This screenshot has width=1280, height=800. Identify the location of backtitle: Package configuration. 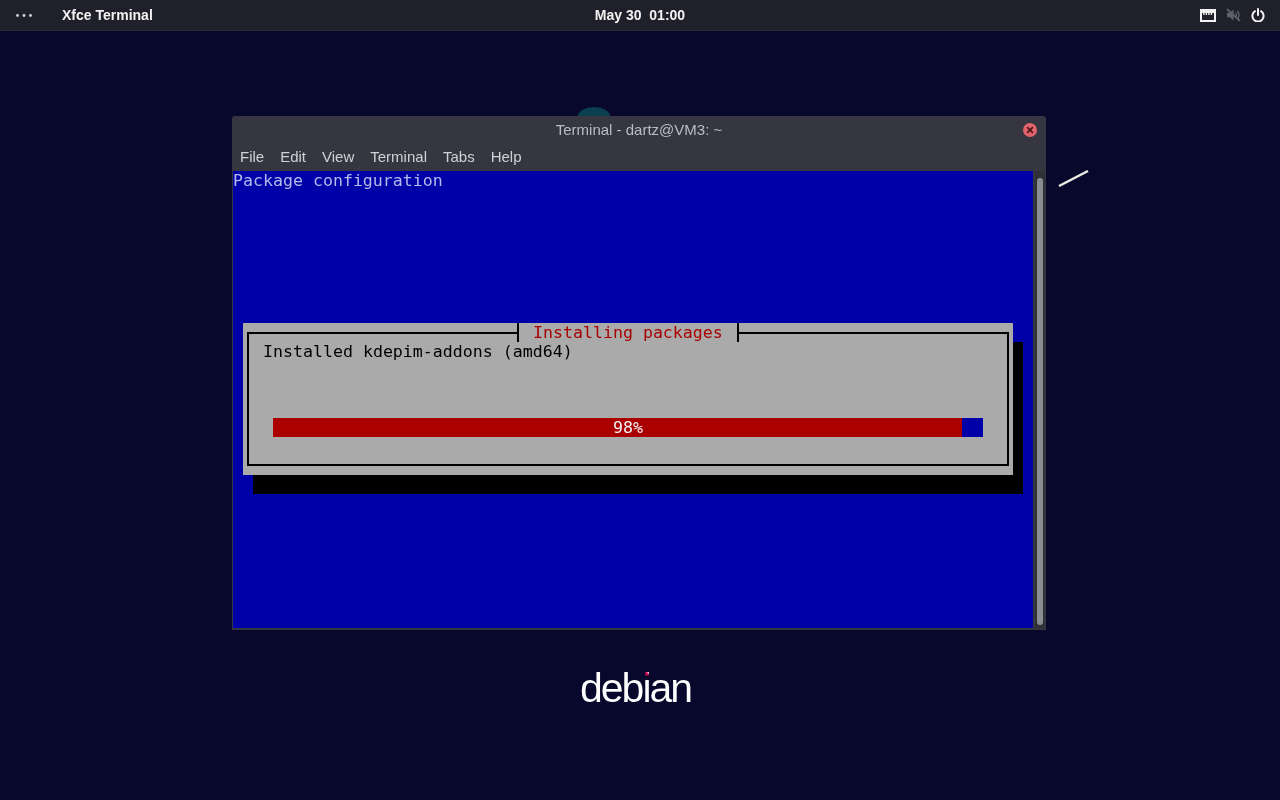
(338, 180).